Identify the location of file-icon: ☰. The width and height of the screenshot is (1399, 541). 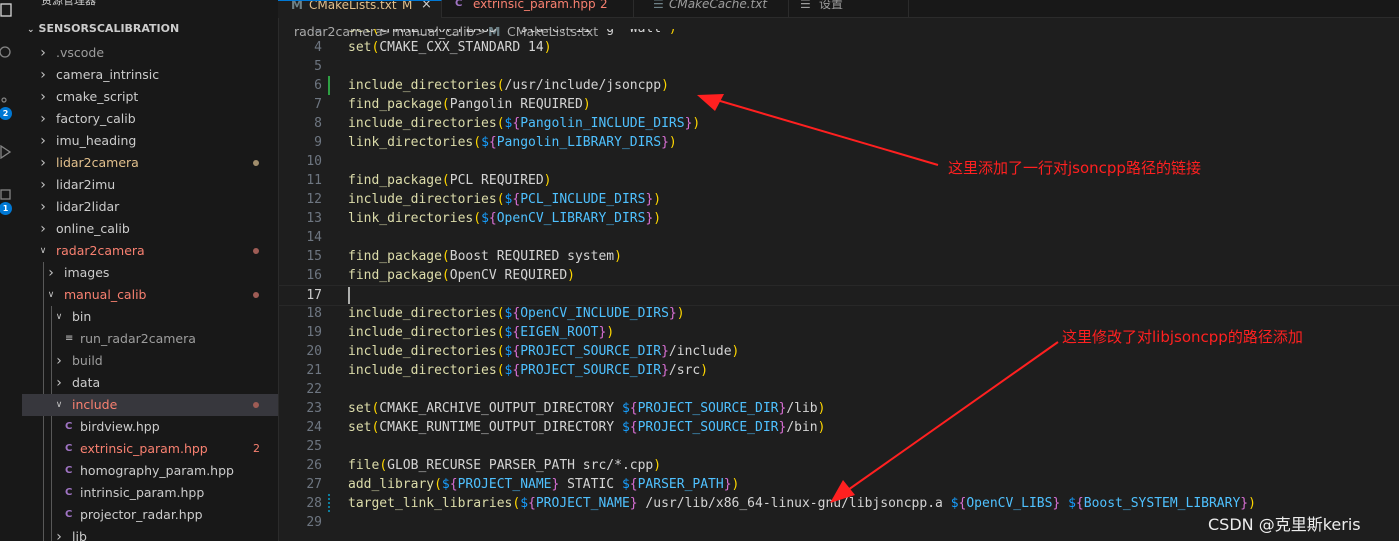
(658, 5).